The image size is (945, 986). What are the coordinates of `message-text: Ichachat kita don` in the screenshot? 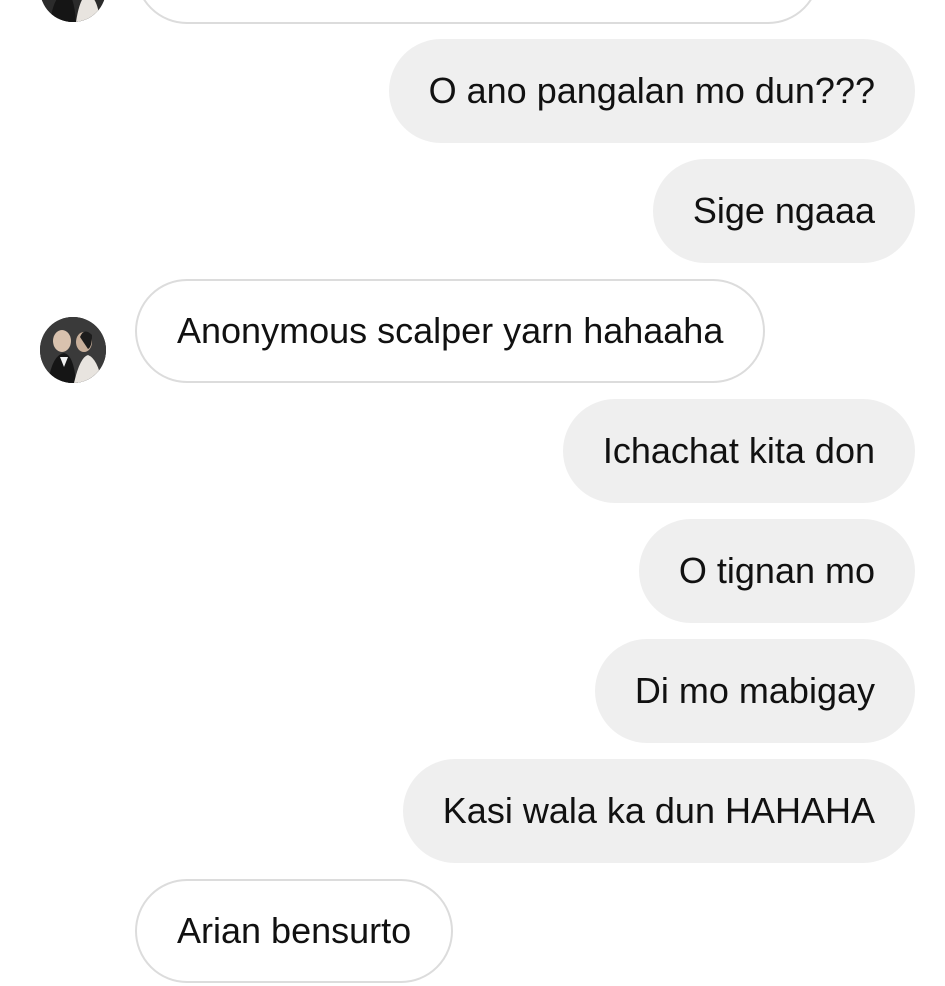 It's located at (738, 450).